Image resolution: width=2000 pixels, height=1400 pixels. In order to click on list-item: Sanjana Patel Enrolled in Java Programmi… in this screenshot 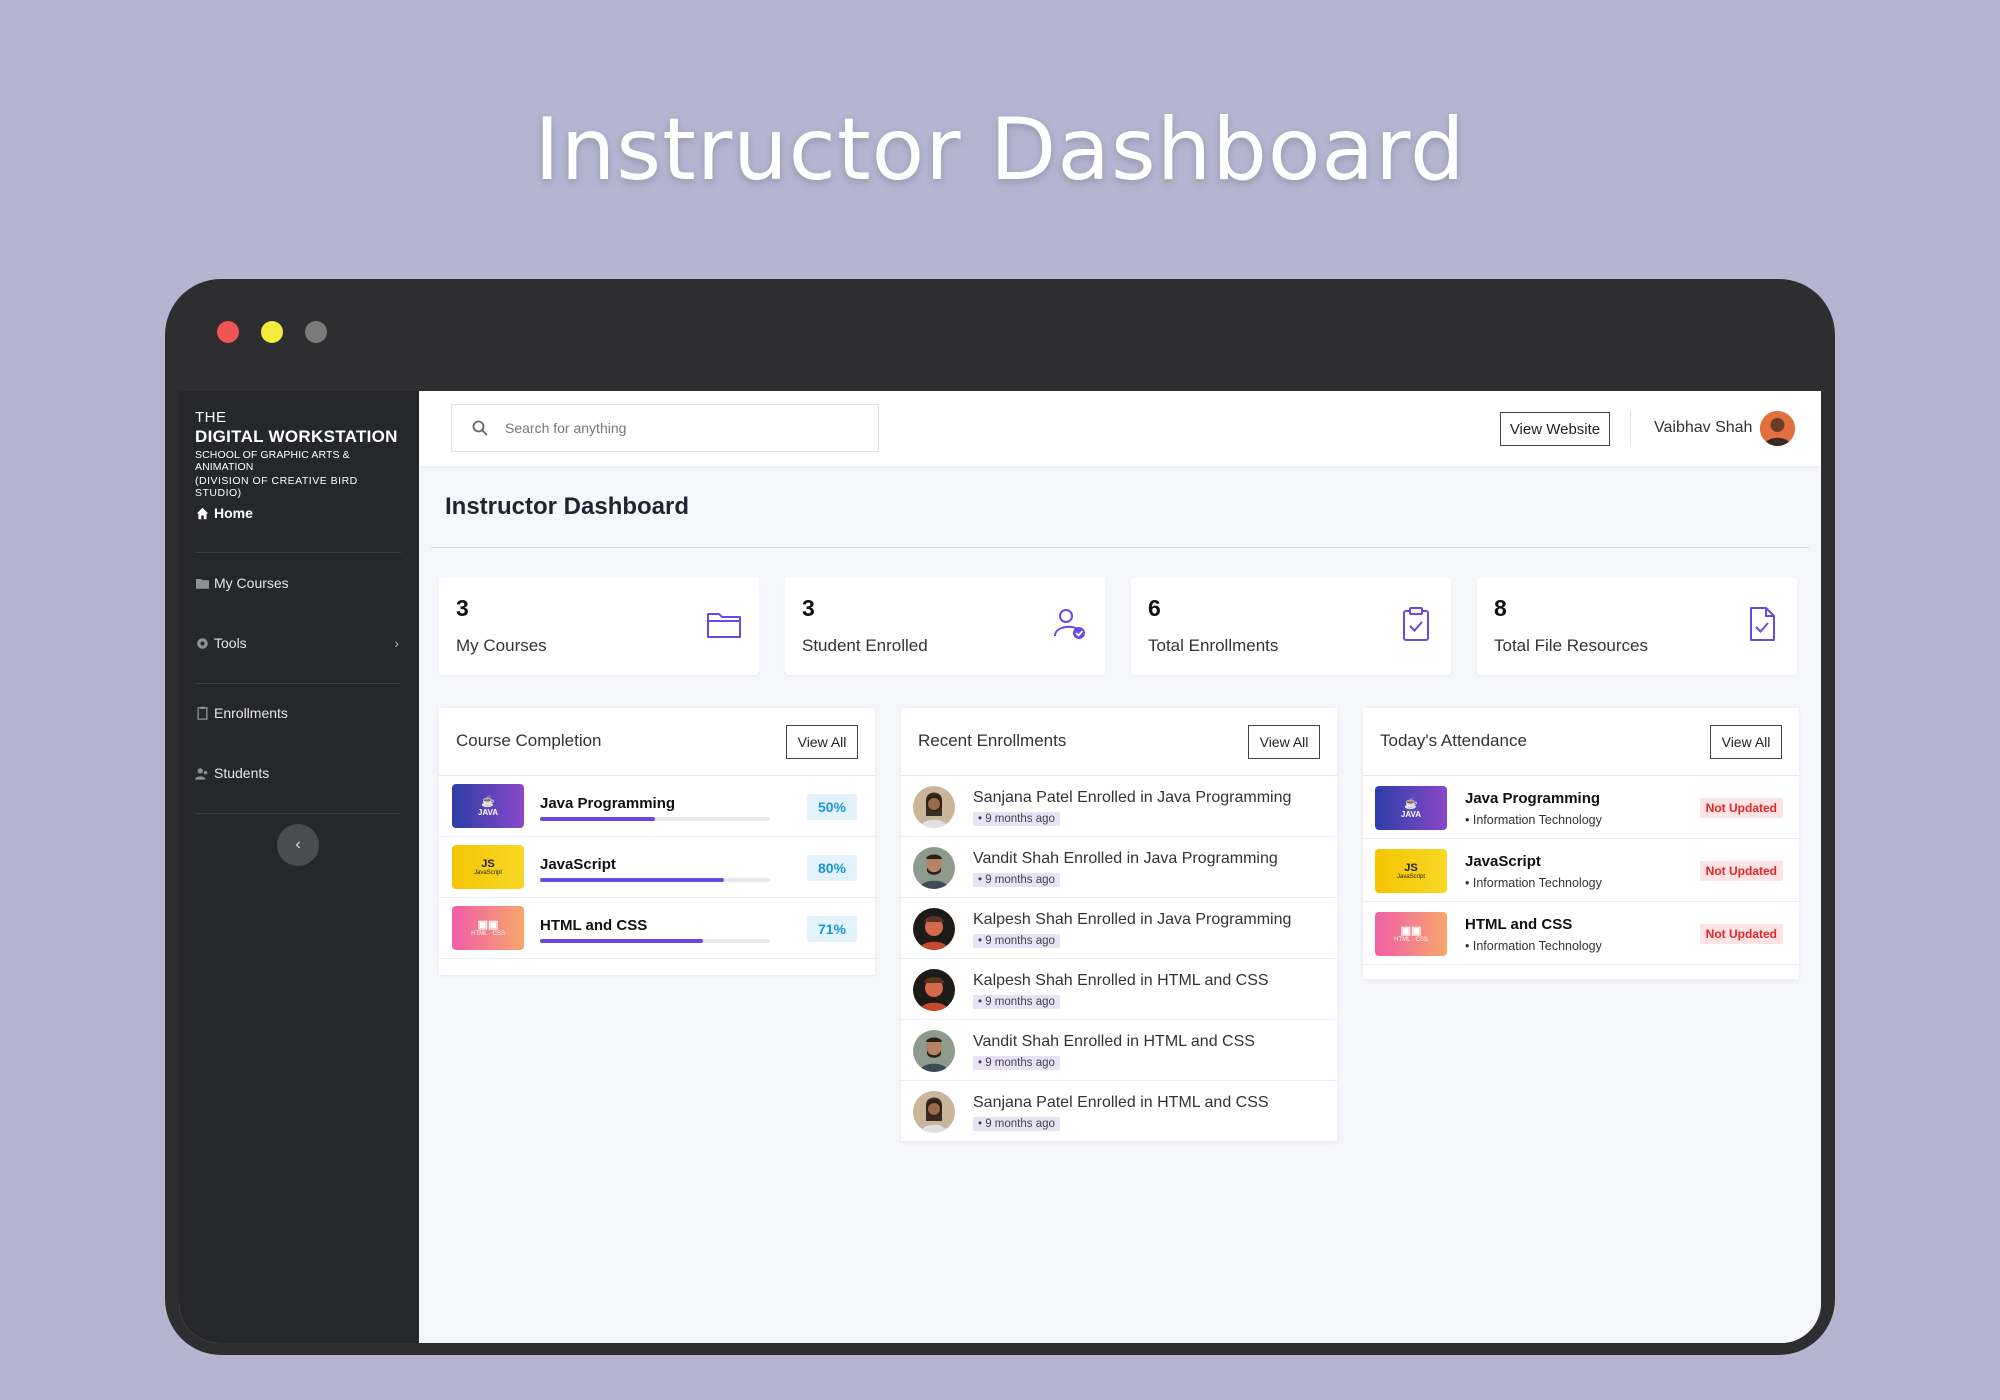, I will do `click(1119, 806)`.